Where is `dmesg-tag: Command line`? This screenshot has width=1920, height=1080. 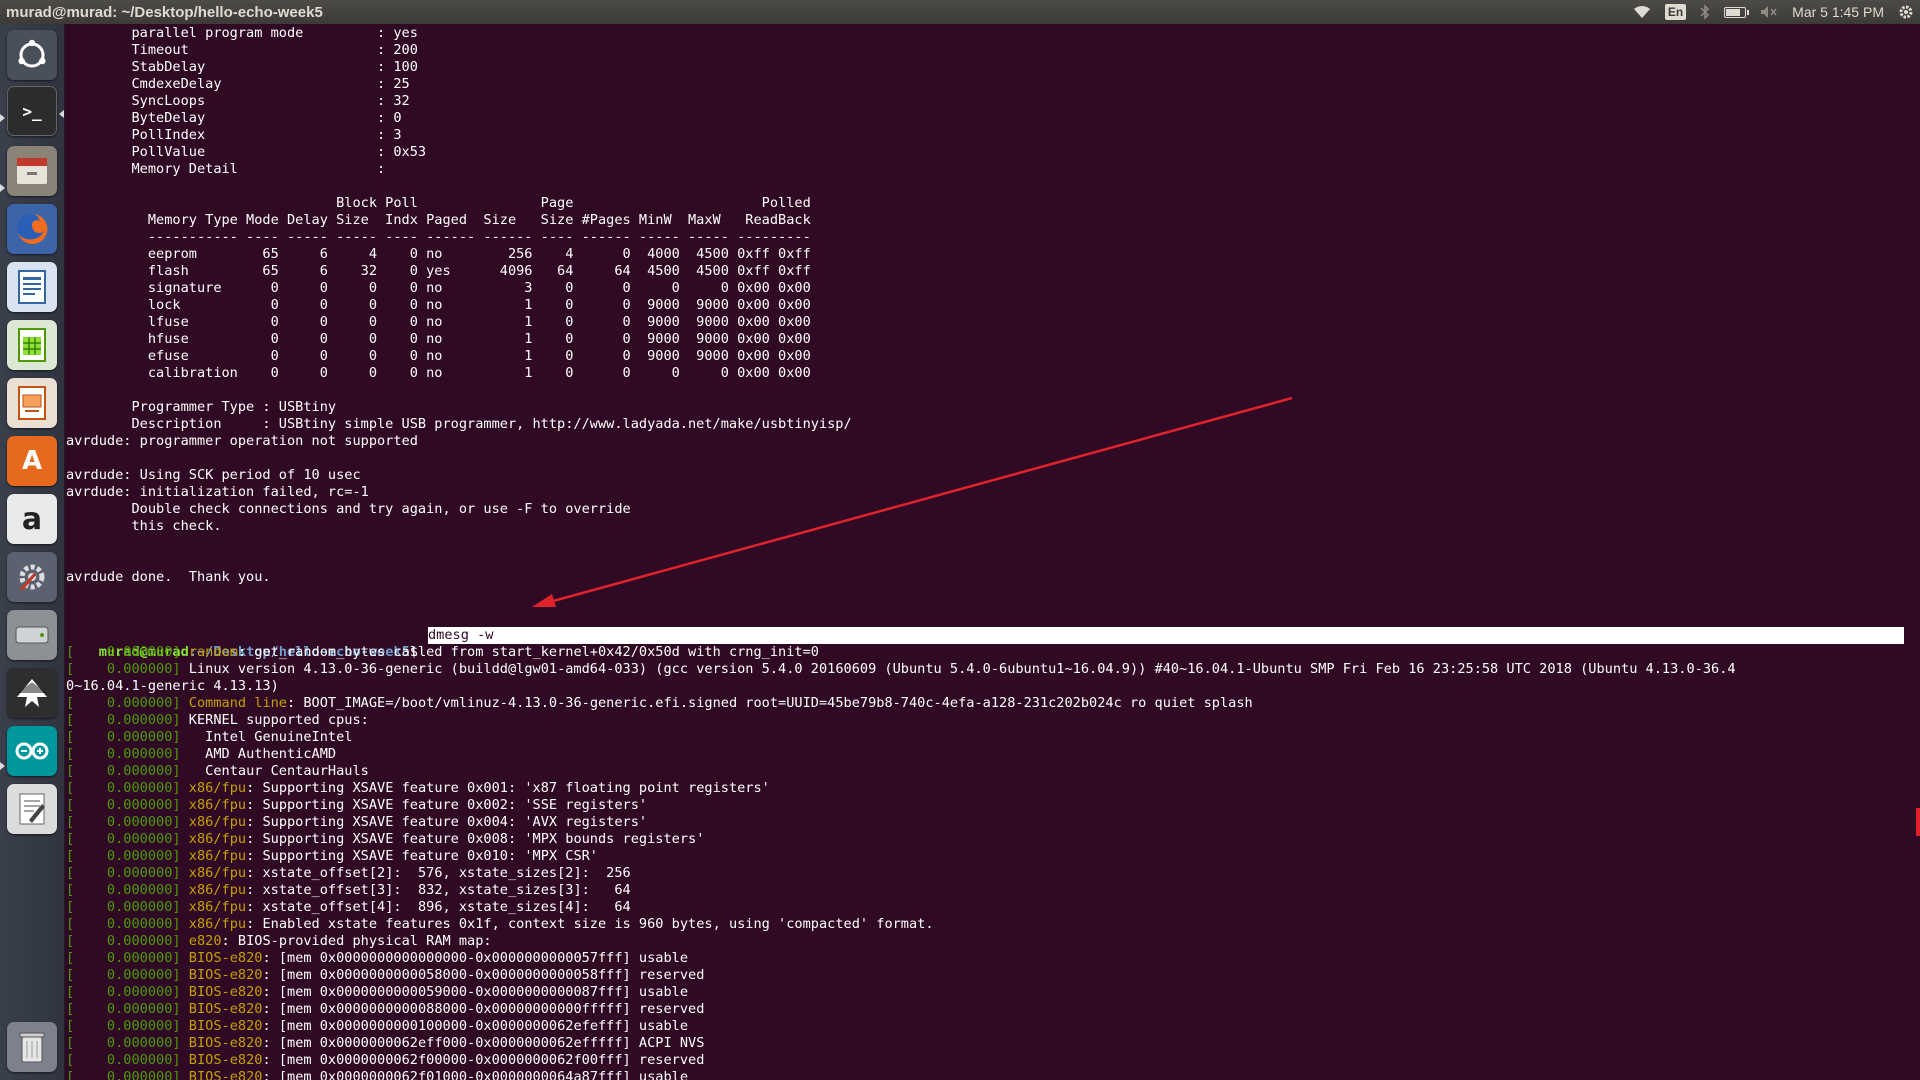 dmesg-tag: Command line is located at coordinates (237, 703).